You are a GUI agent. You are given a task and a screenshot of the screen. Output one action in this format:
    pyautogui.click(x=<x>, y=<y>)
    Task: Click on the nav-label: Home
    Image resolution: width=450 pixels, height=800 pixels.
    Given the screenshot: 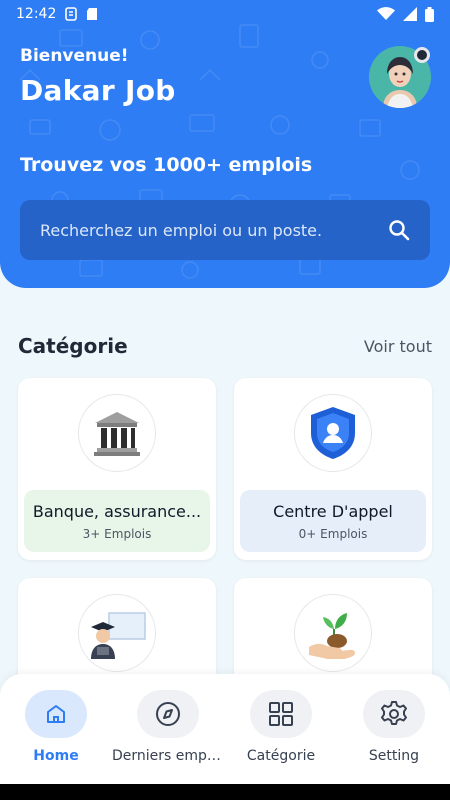 What is the action you would take?
    pyautogui.click(x=56, y=756)
    